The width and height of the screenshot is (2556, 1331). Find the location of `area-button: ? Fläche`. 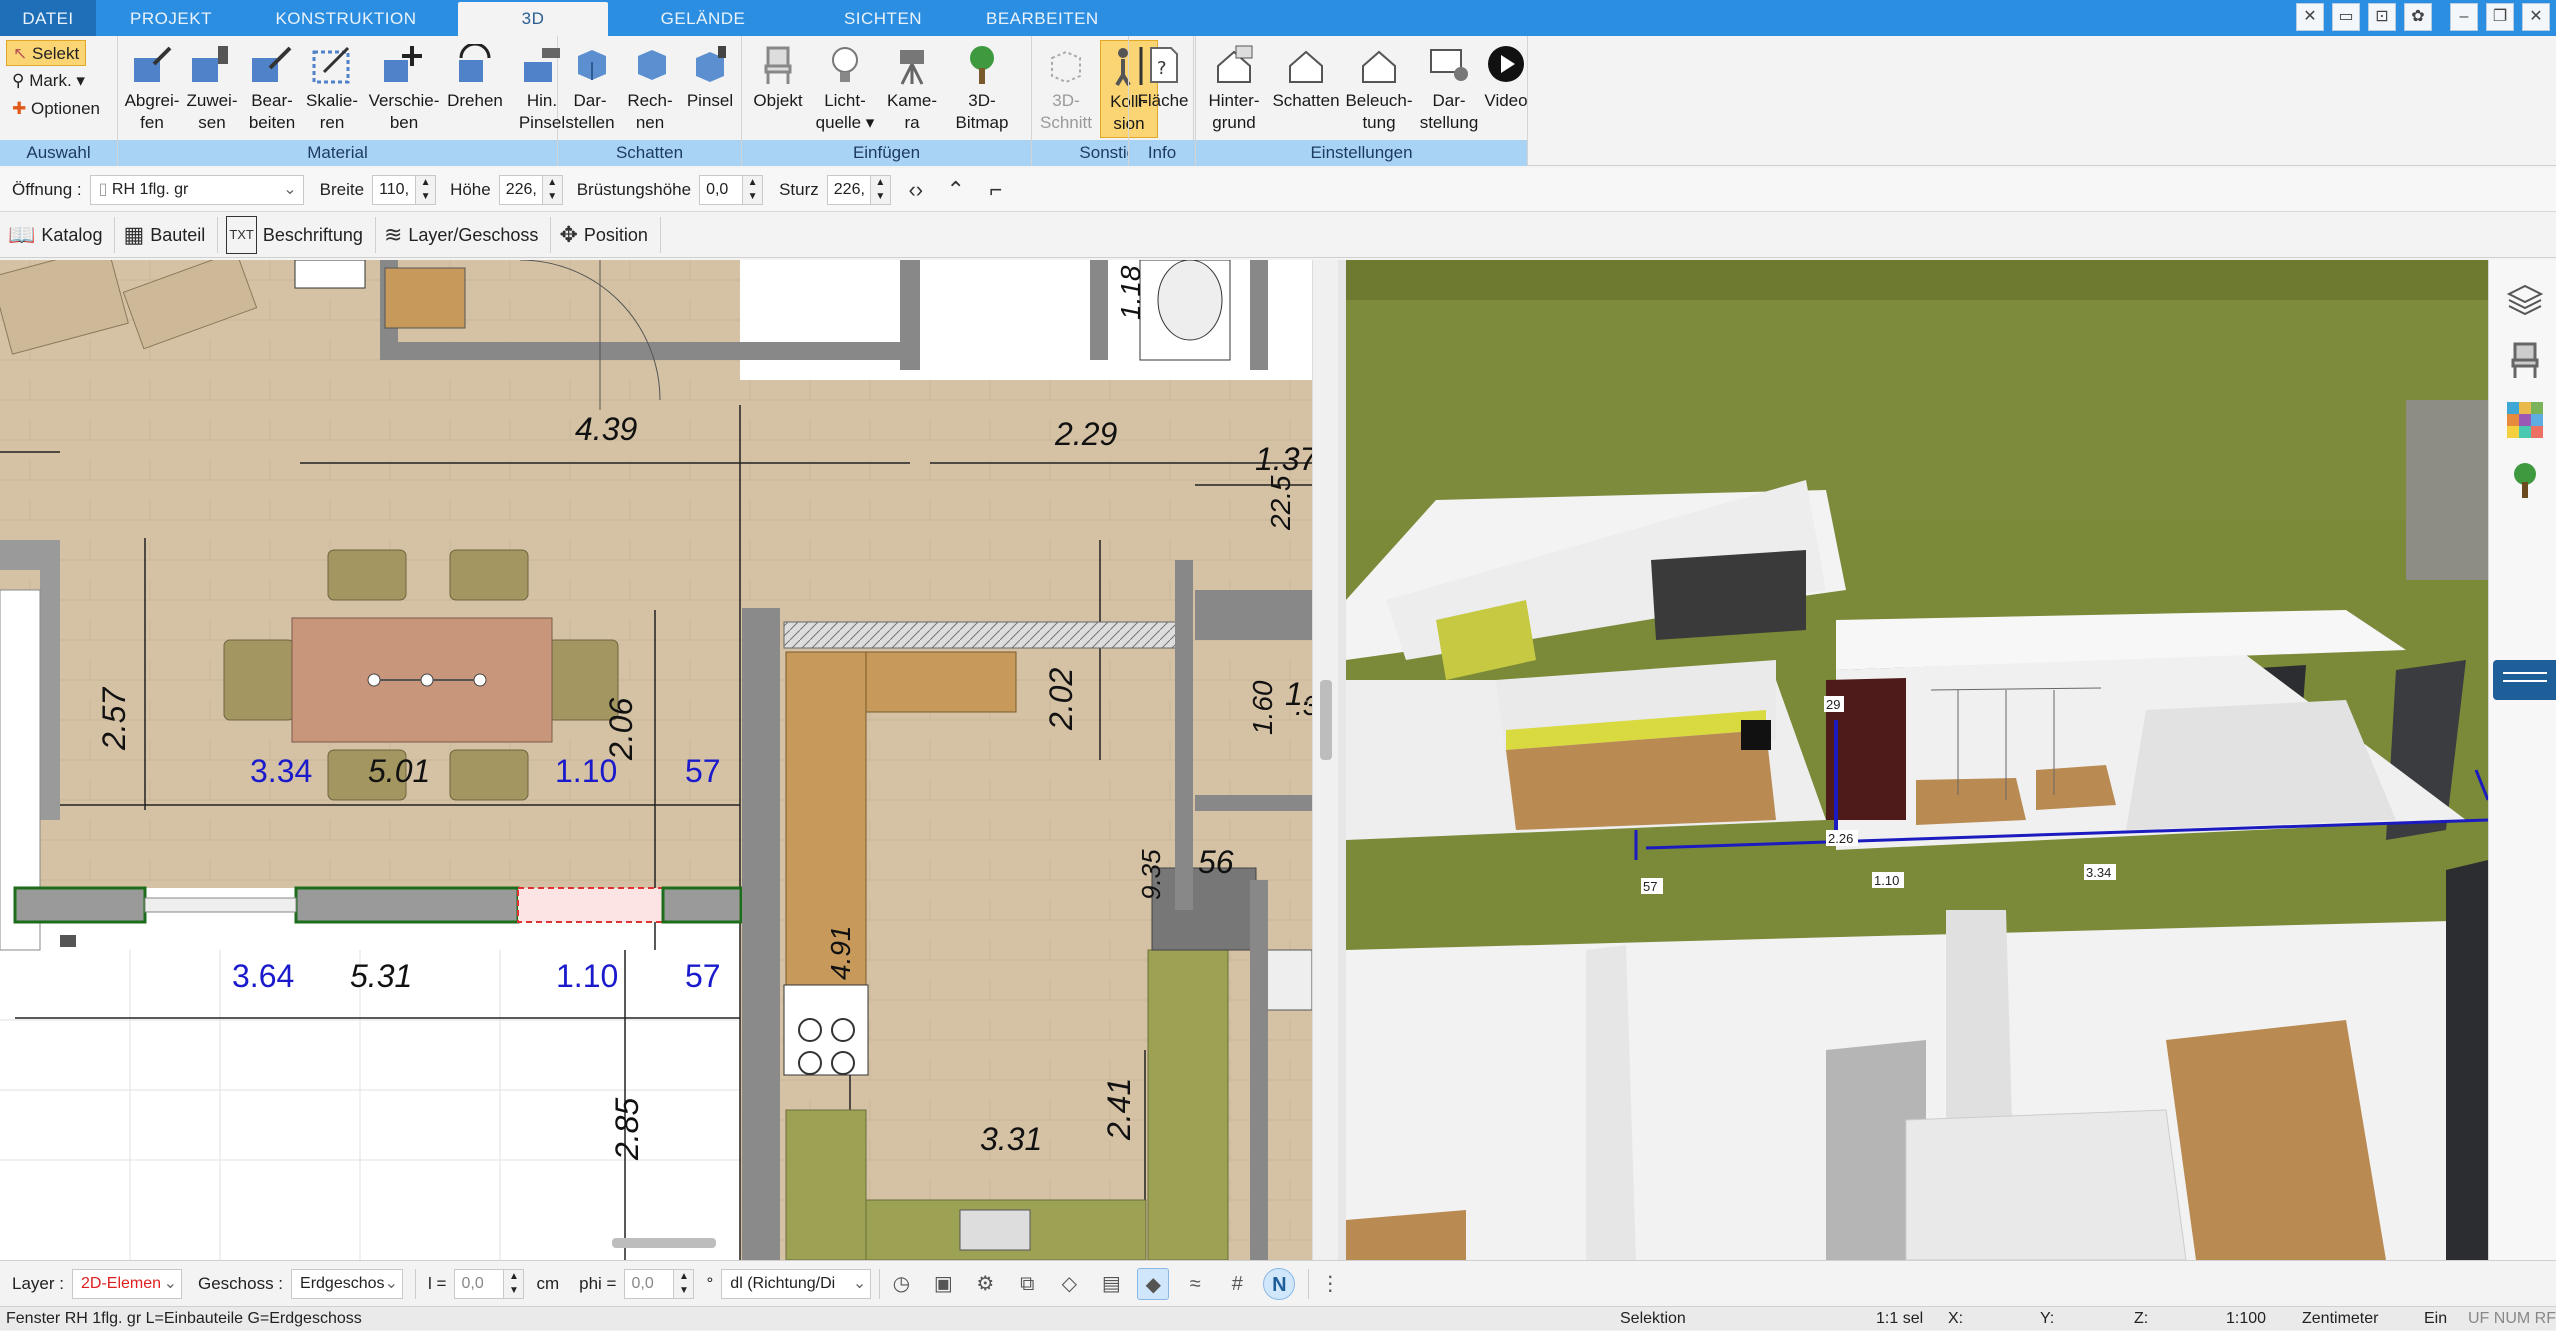

area-button: ? Fläche is located at coordinates (1163, 89).